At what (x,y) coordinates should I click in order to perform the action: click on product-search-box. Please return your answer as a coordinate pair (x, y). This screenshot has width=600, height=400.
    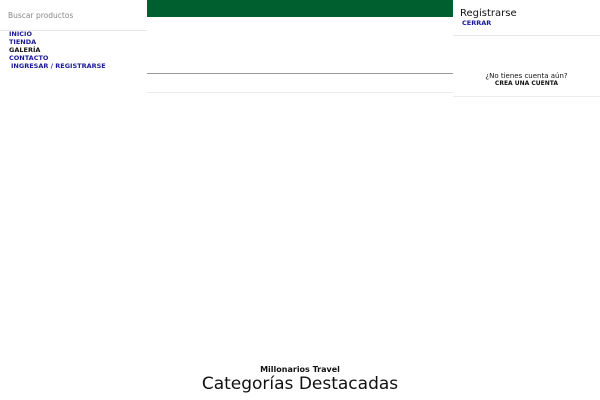
    Looking at the image, I should click on (73, 15).